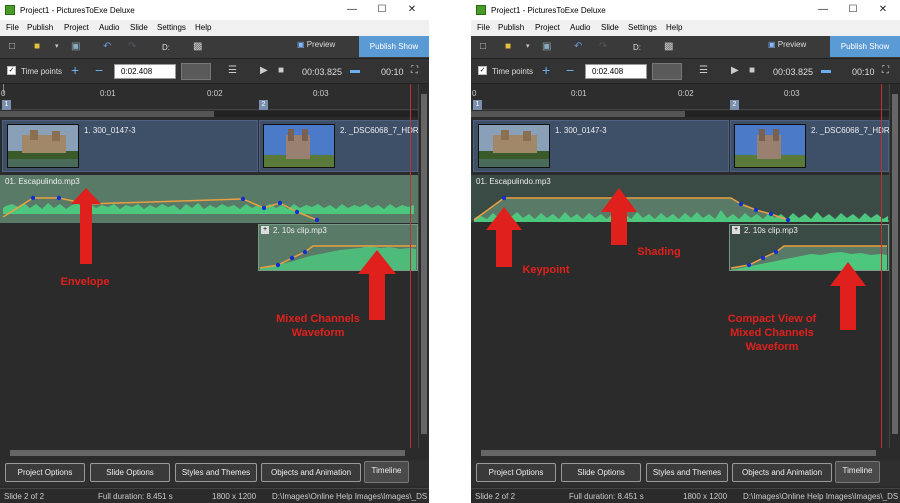  I want to click on annotation-arrows-right, so click(676, 259).